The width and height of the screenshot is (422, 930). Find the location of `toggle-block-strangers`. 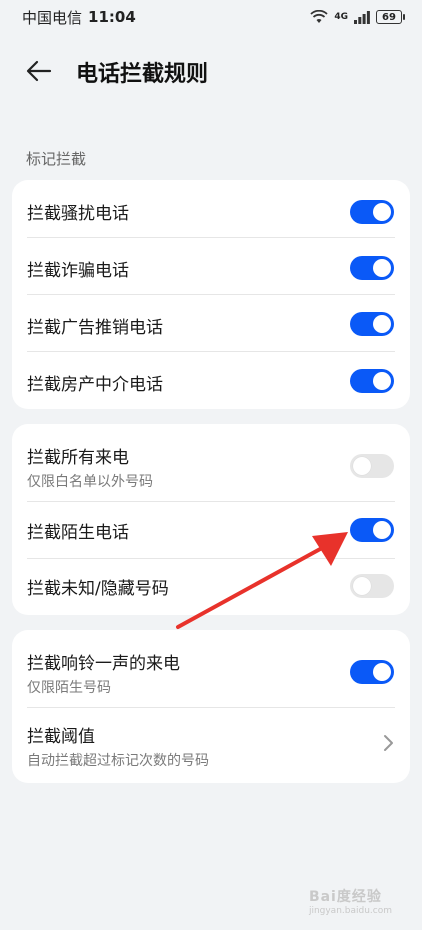

toggle-block-strangers is located at coordinates (372, 530).